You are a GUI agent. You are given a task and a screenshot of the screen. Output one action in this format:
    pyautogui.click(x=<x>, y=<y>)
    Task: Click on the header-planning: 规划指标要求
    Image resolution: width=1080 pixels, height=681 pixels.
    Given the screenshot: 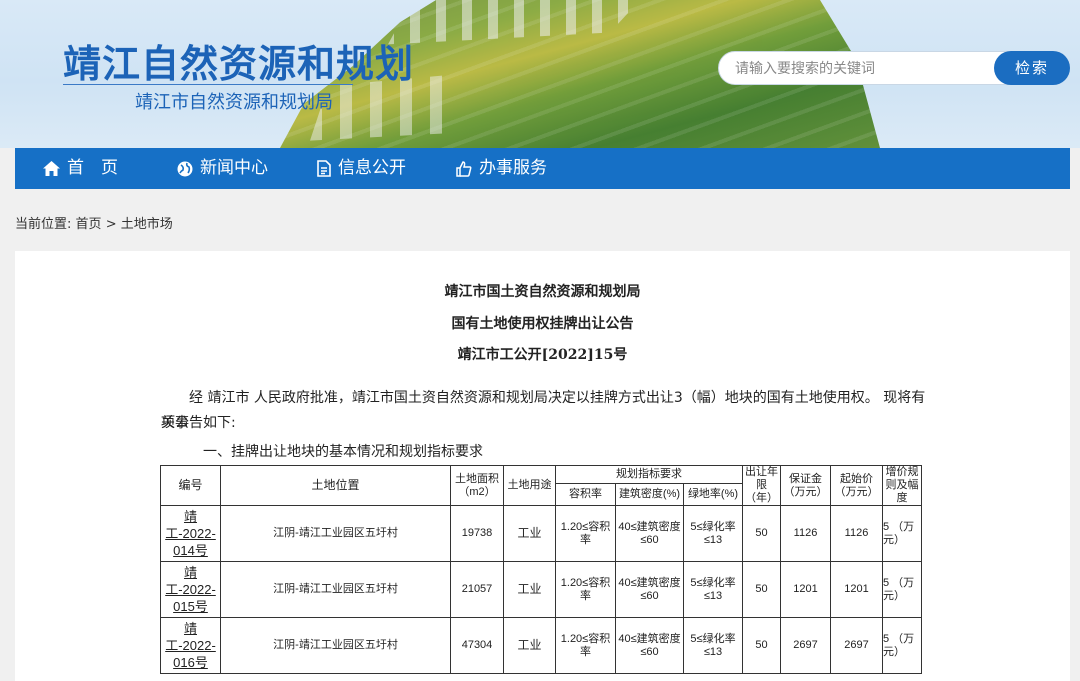 What is the action you would take?
    pyautogui.click(x=649, y=474)
    